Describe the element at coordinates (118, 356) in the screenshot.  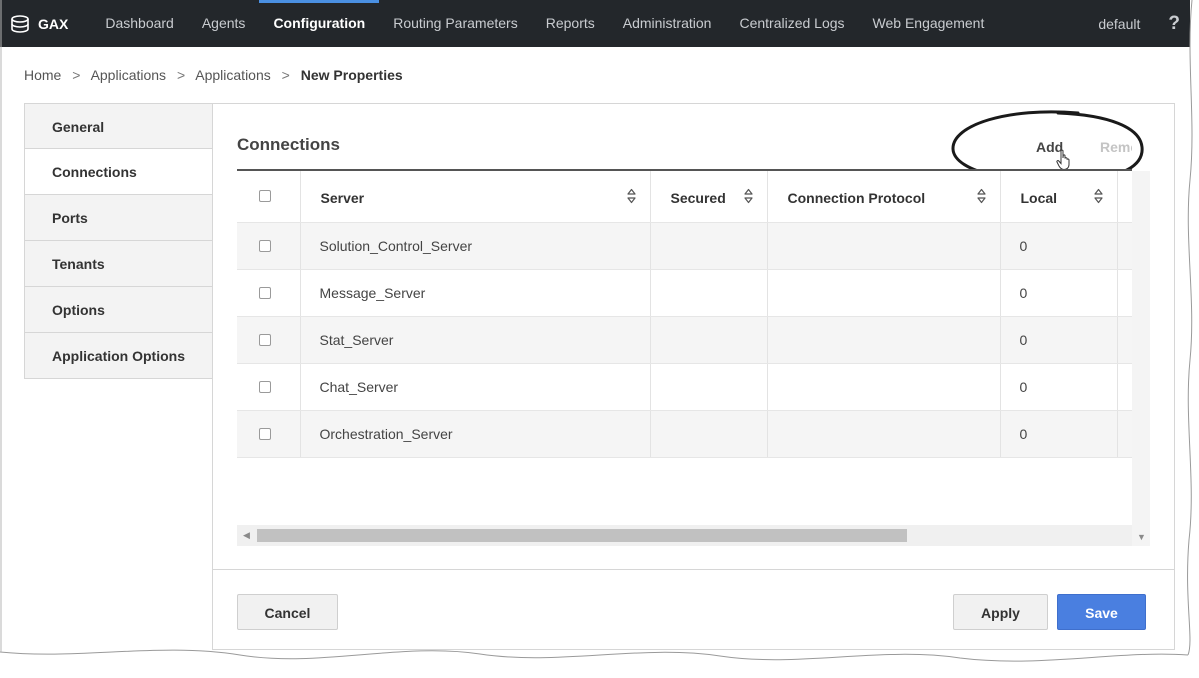
I see `tab-application-options: Application Options` at that location.